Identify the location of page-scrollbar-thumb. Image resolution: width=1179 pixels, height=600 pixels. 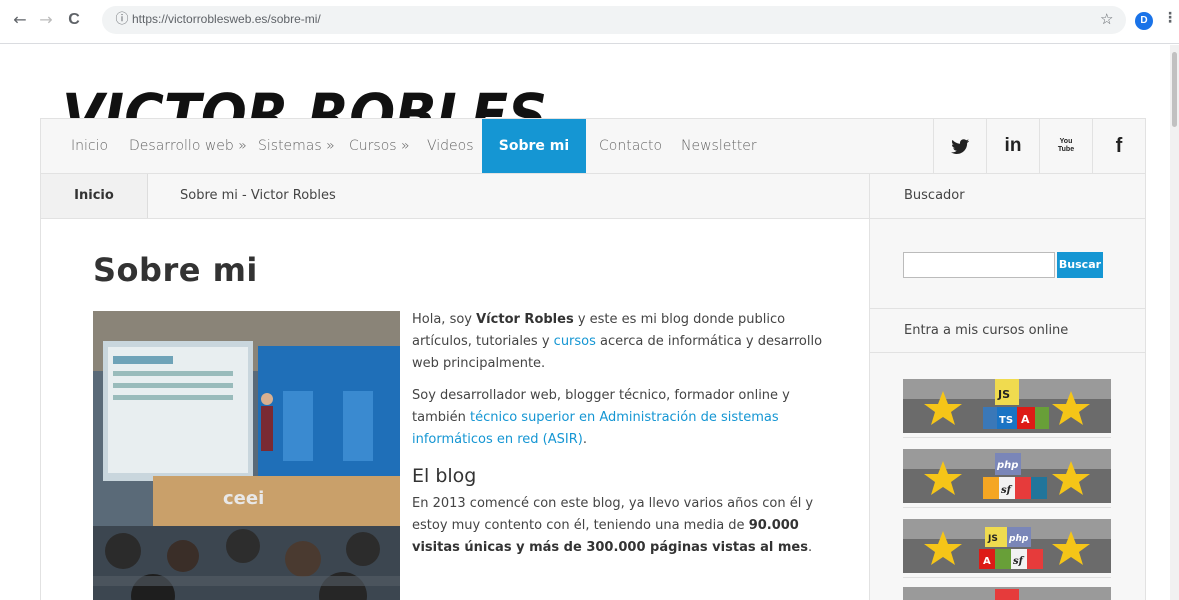
(1174, 89).